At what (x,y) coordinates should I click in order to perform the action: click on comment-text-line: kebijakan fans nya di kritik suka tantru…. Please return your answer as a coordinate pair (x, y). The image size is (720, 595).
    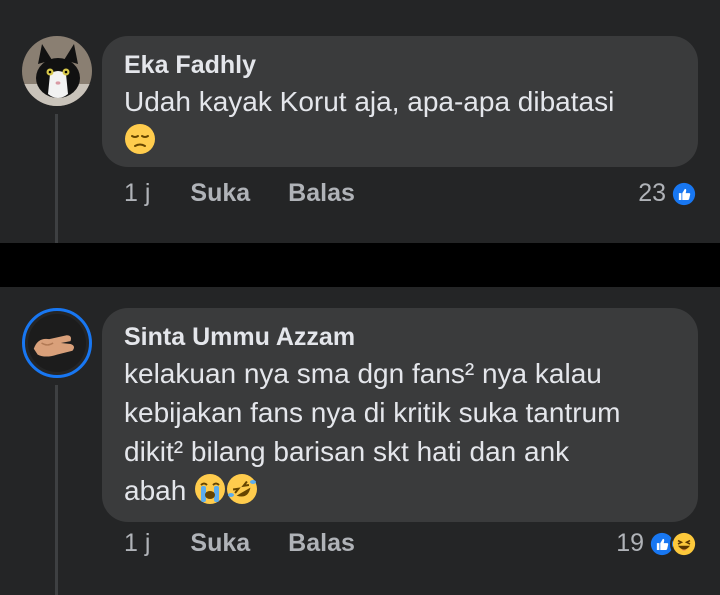
    Looking at the image, I should click on (372, 412).